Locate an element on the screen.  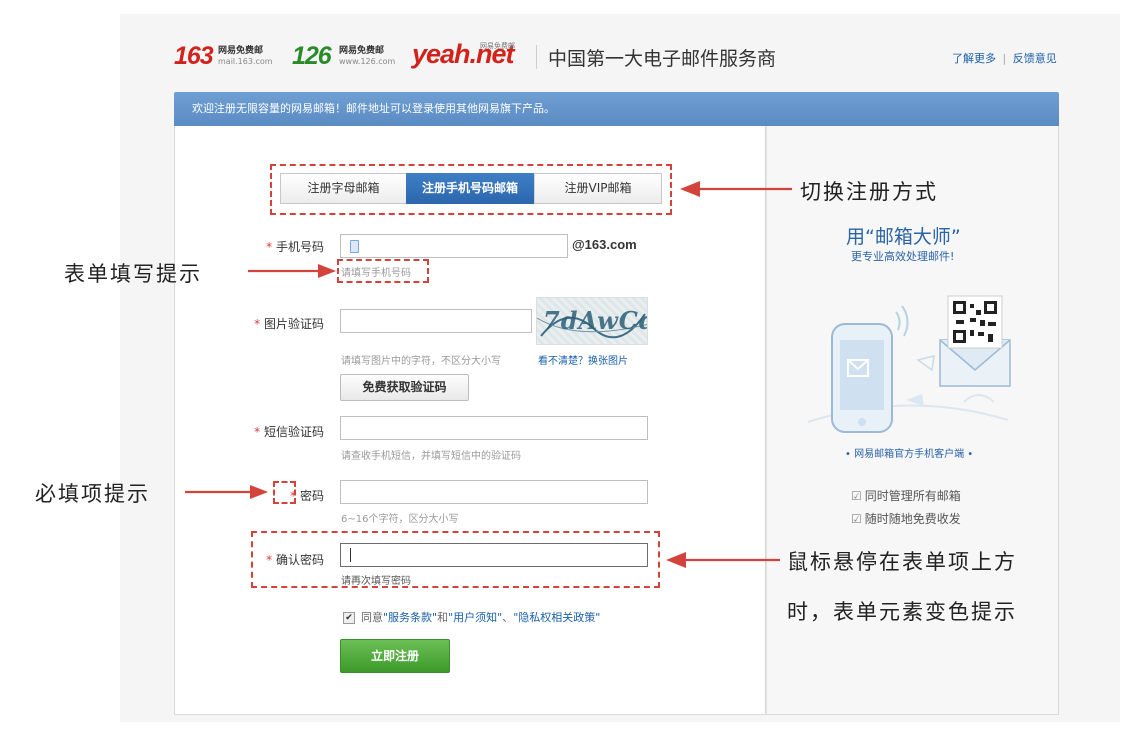
confirm-row-highlight-box is located at coordinates (455, 559).